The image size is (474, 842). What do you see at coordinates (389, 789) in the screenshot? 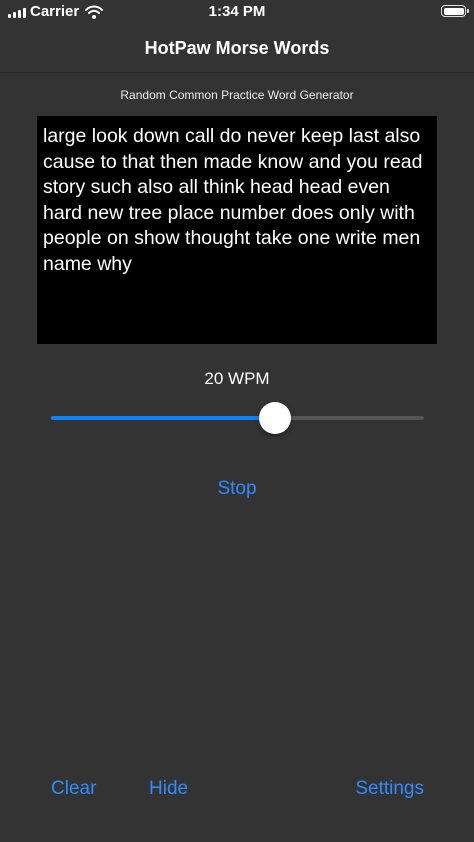
I see `settings-button: Settings` at bounding box center [389, 789].